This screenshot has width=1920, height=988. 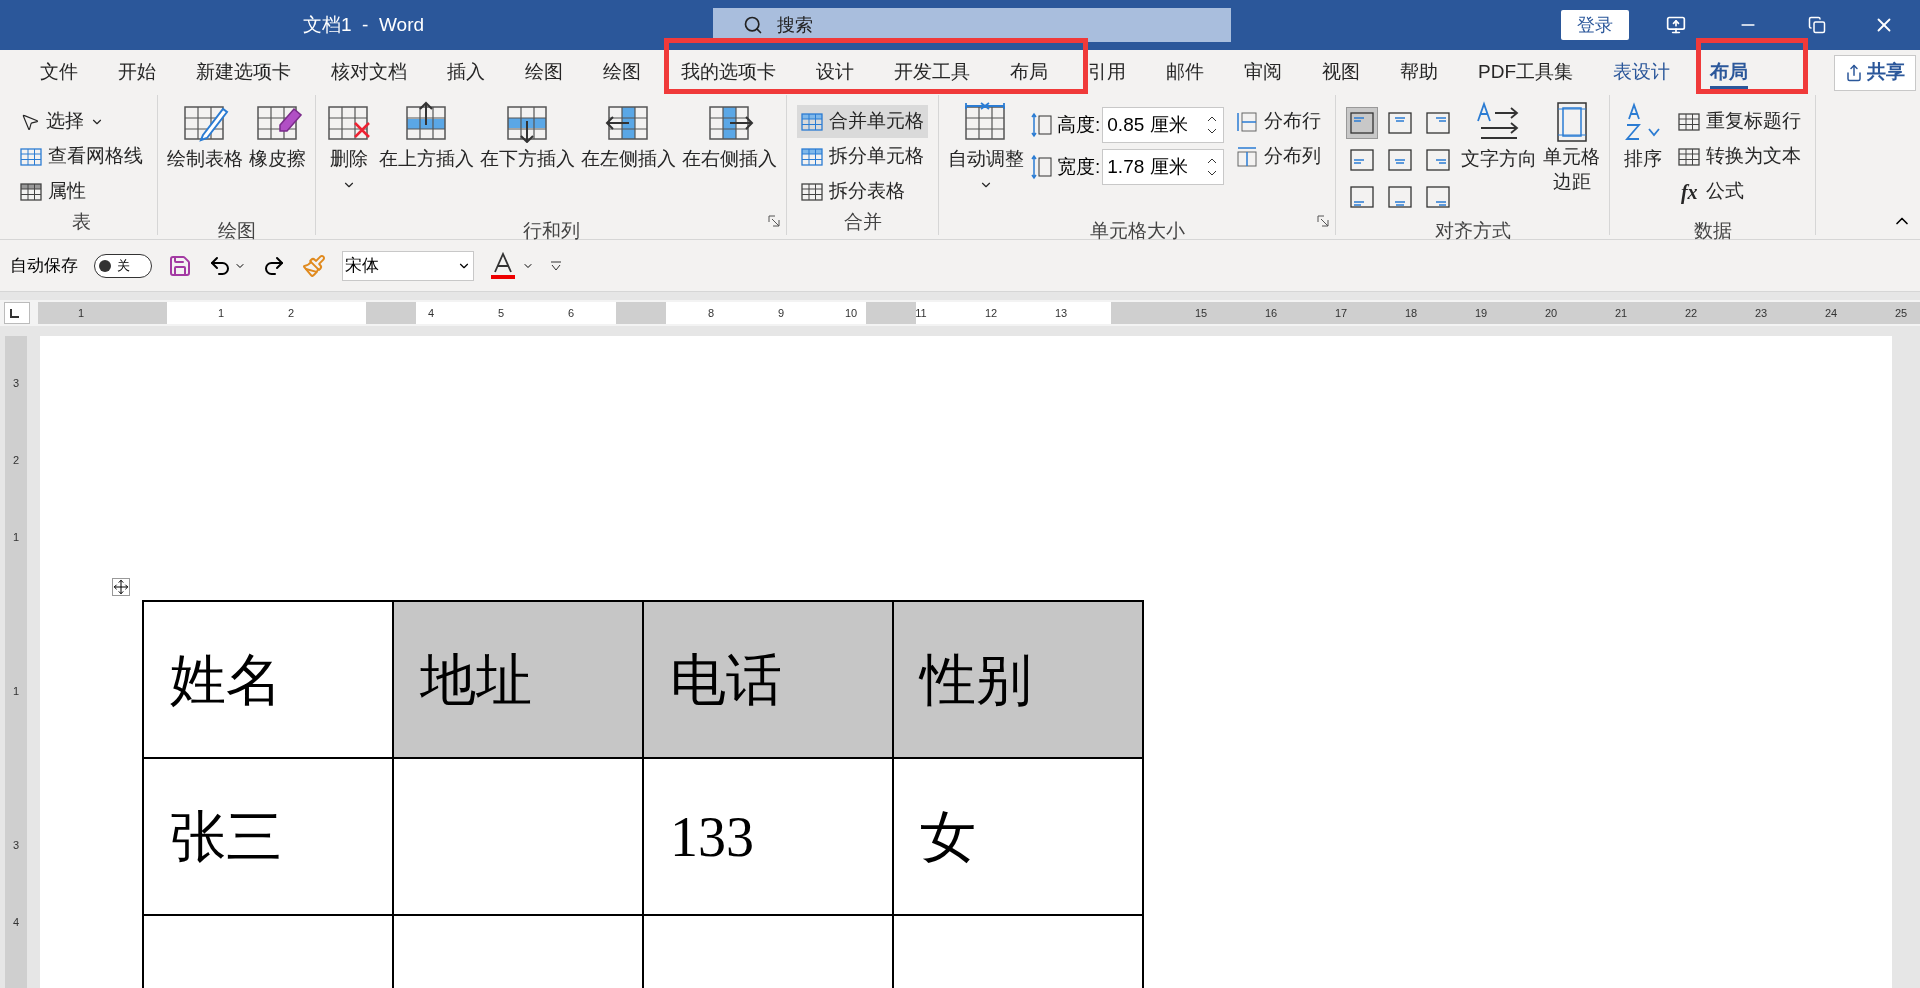 What do you see at coordinates (180, 265) in the screenshot?
I see `save-icon` at bounding box center [180, 265].